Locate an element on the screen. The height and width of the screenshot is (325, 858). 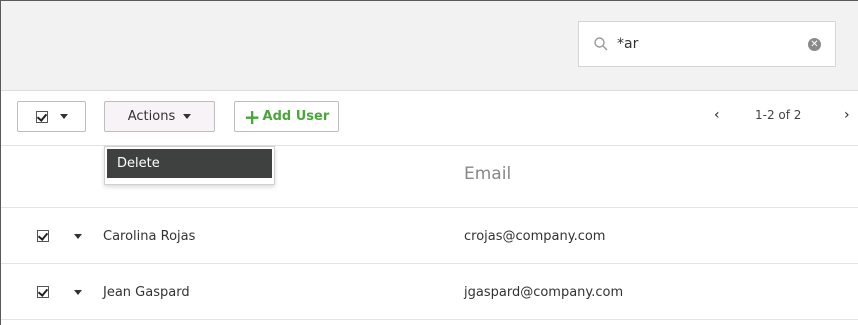
search-input is located at coordinates (707, 44).